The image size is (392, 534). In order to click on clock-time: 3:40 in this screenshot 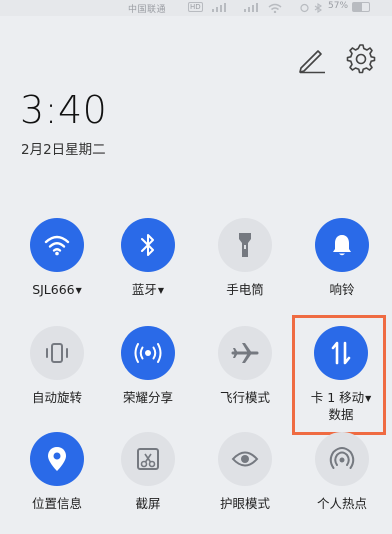, I will do `click(64, 110)`.